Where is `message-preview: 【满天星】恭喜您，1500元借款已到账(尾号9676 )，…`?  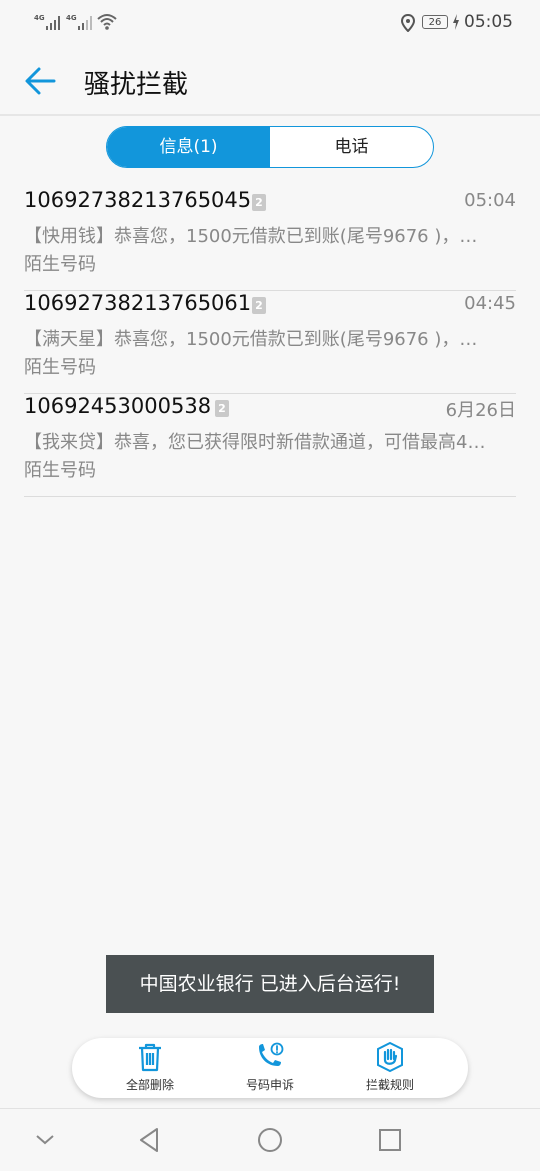 message-preview: 【满天星】恭喜您，1500元借款已到账(尾号9676 )，… is located at coordinates (251, 339).